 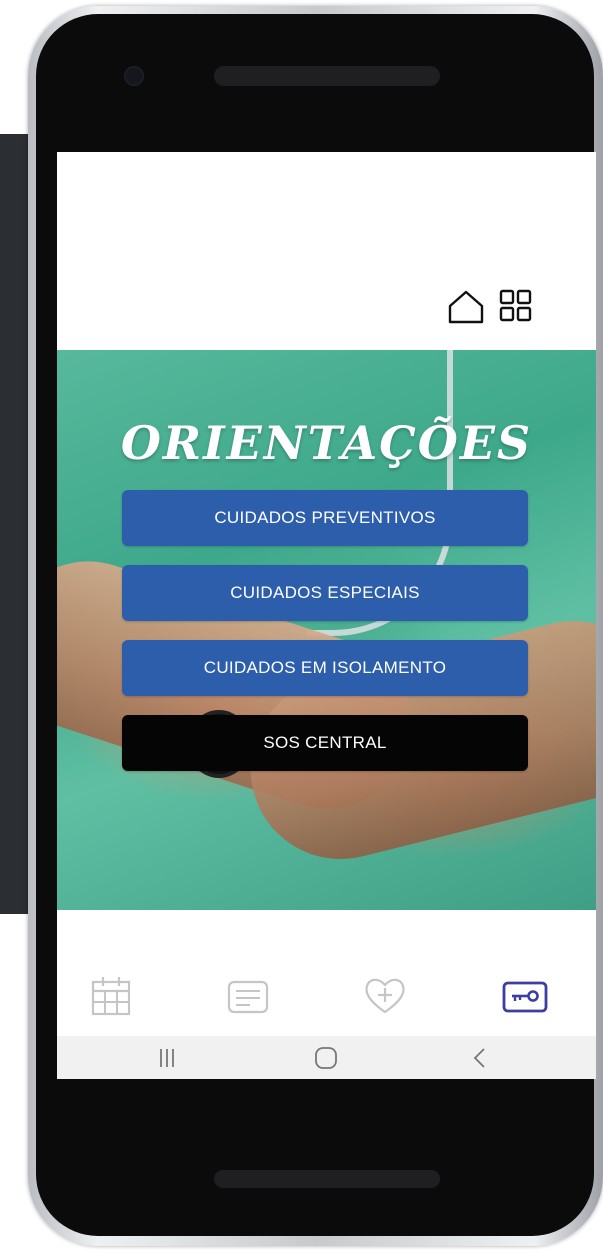 I want to click on heart-plus-icon, so click(x=388, y=999).